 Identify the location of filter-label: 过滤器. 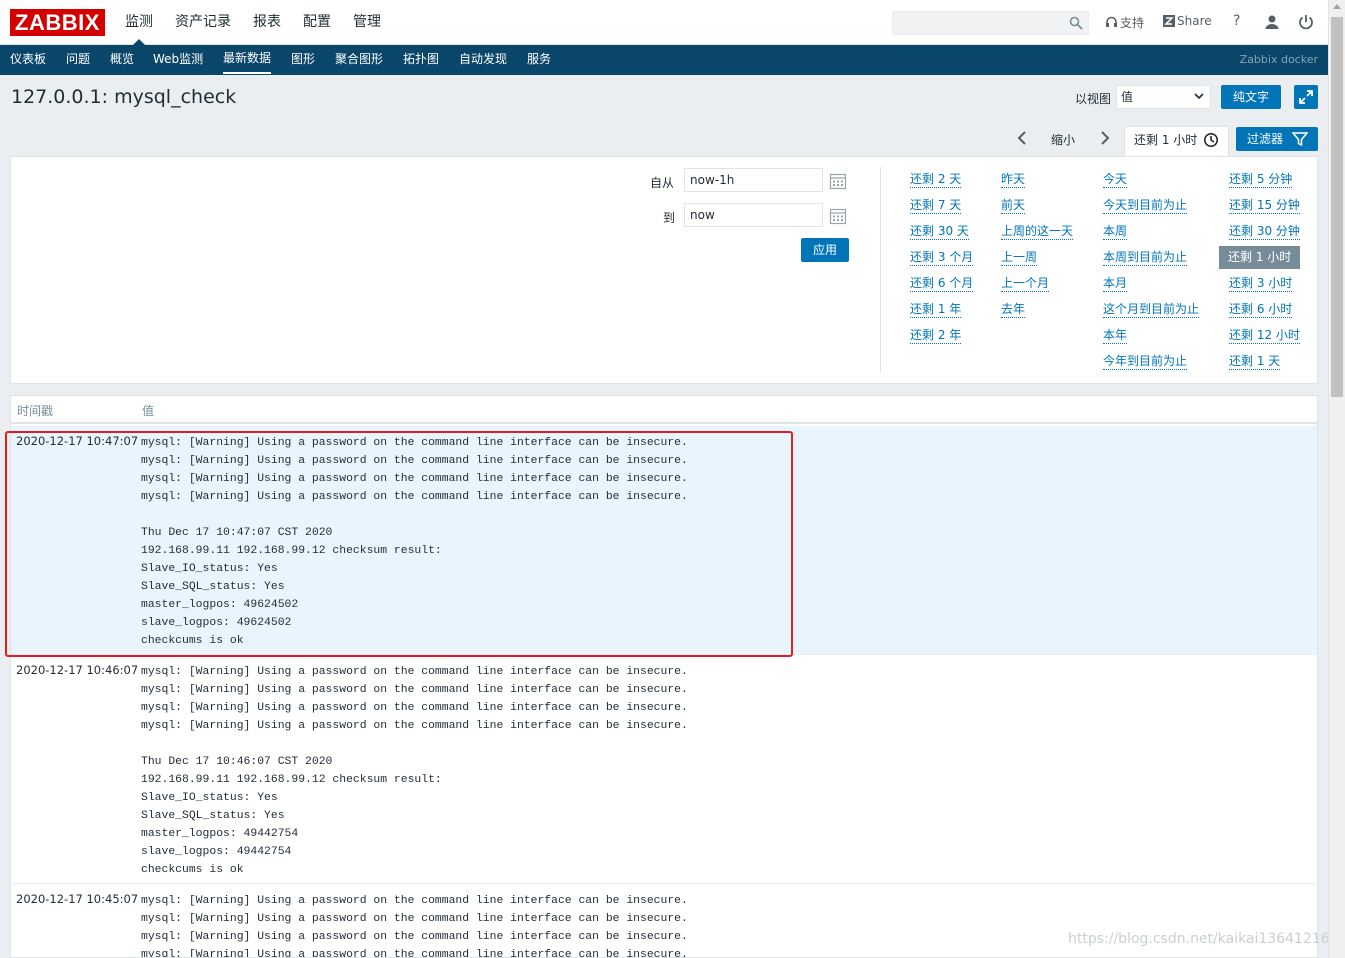
(1265, 139).